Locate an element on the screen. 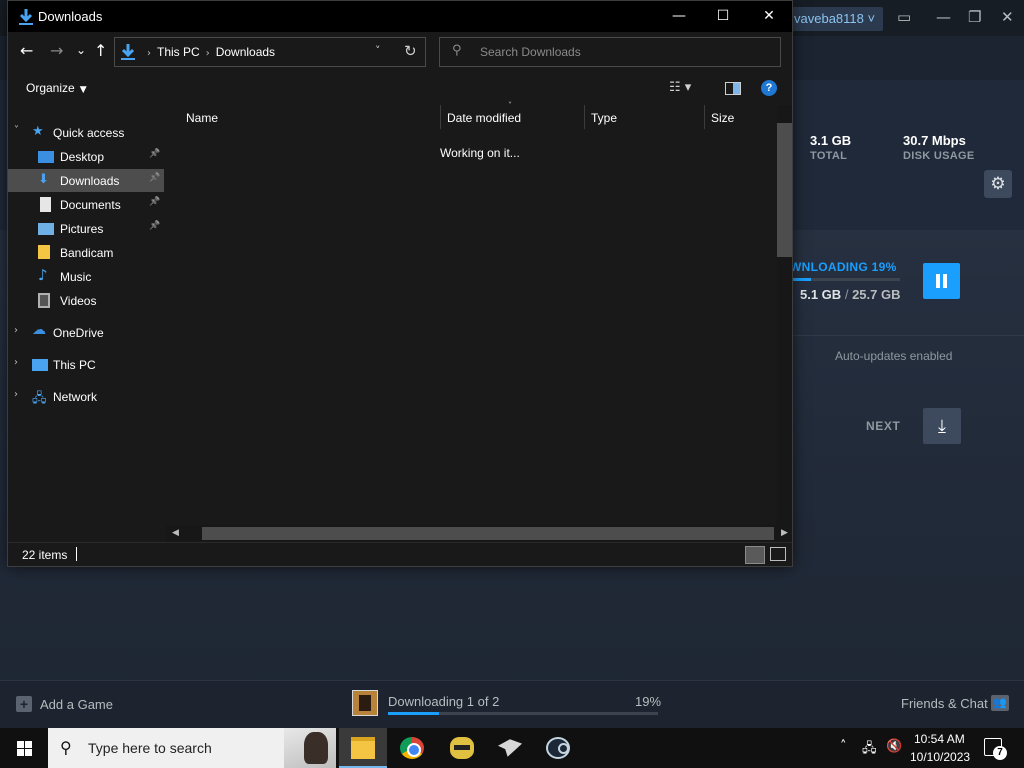  search-highlight-image is located at coordinates (310, 748).